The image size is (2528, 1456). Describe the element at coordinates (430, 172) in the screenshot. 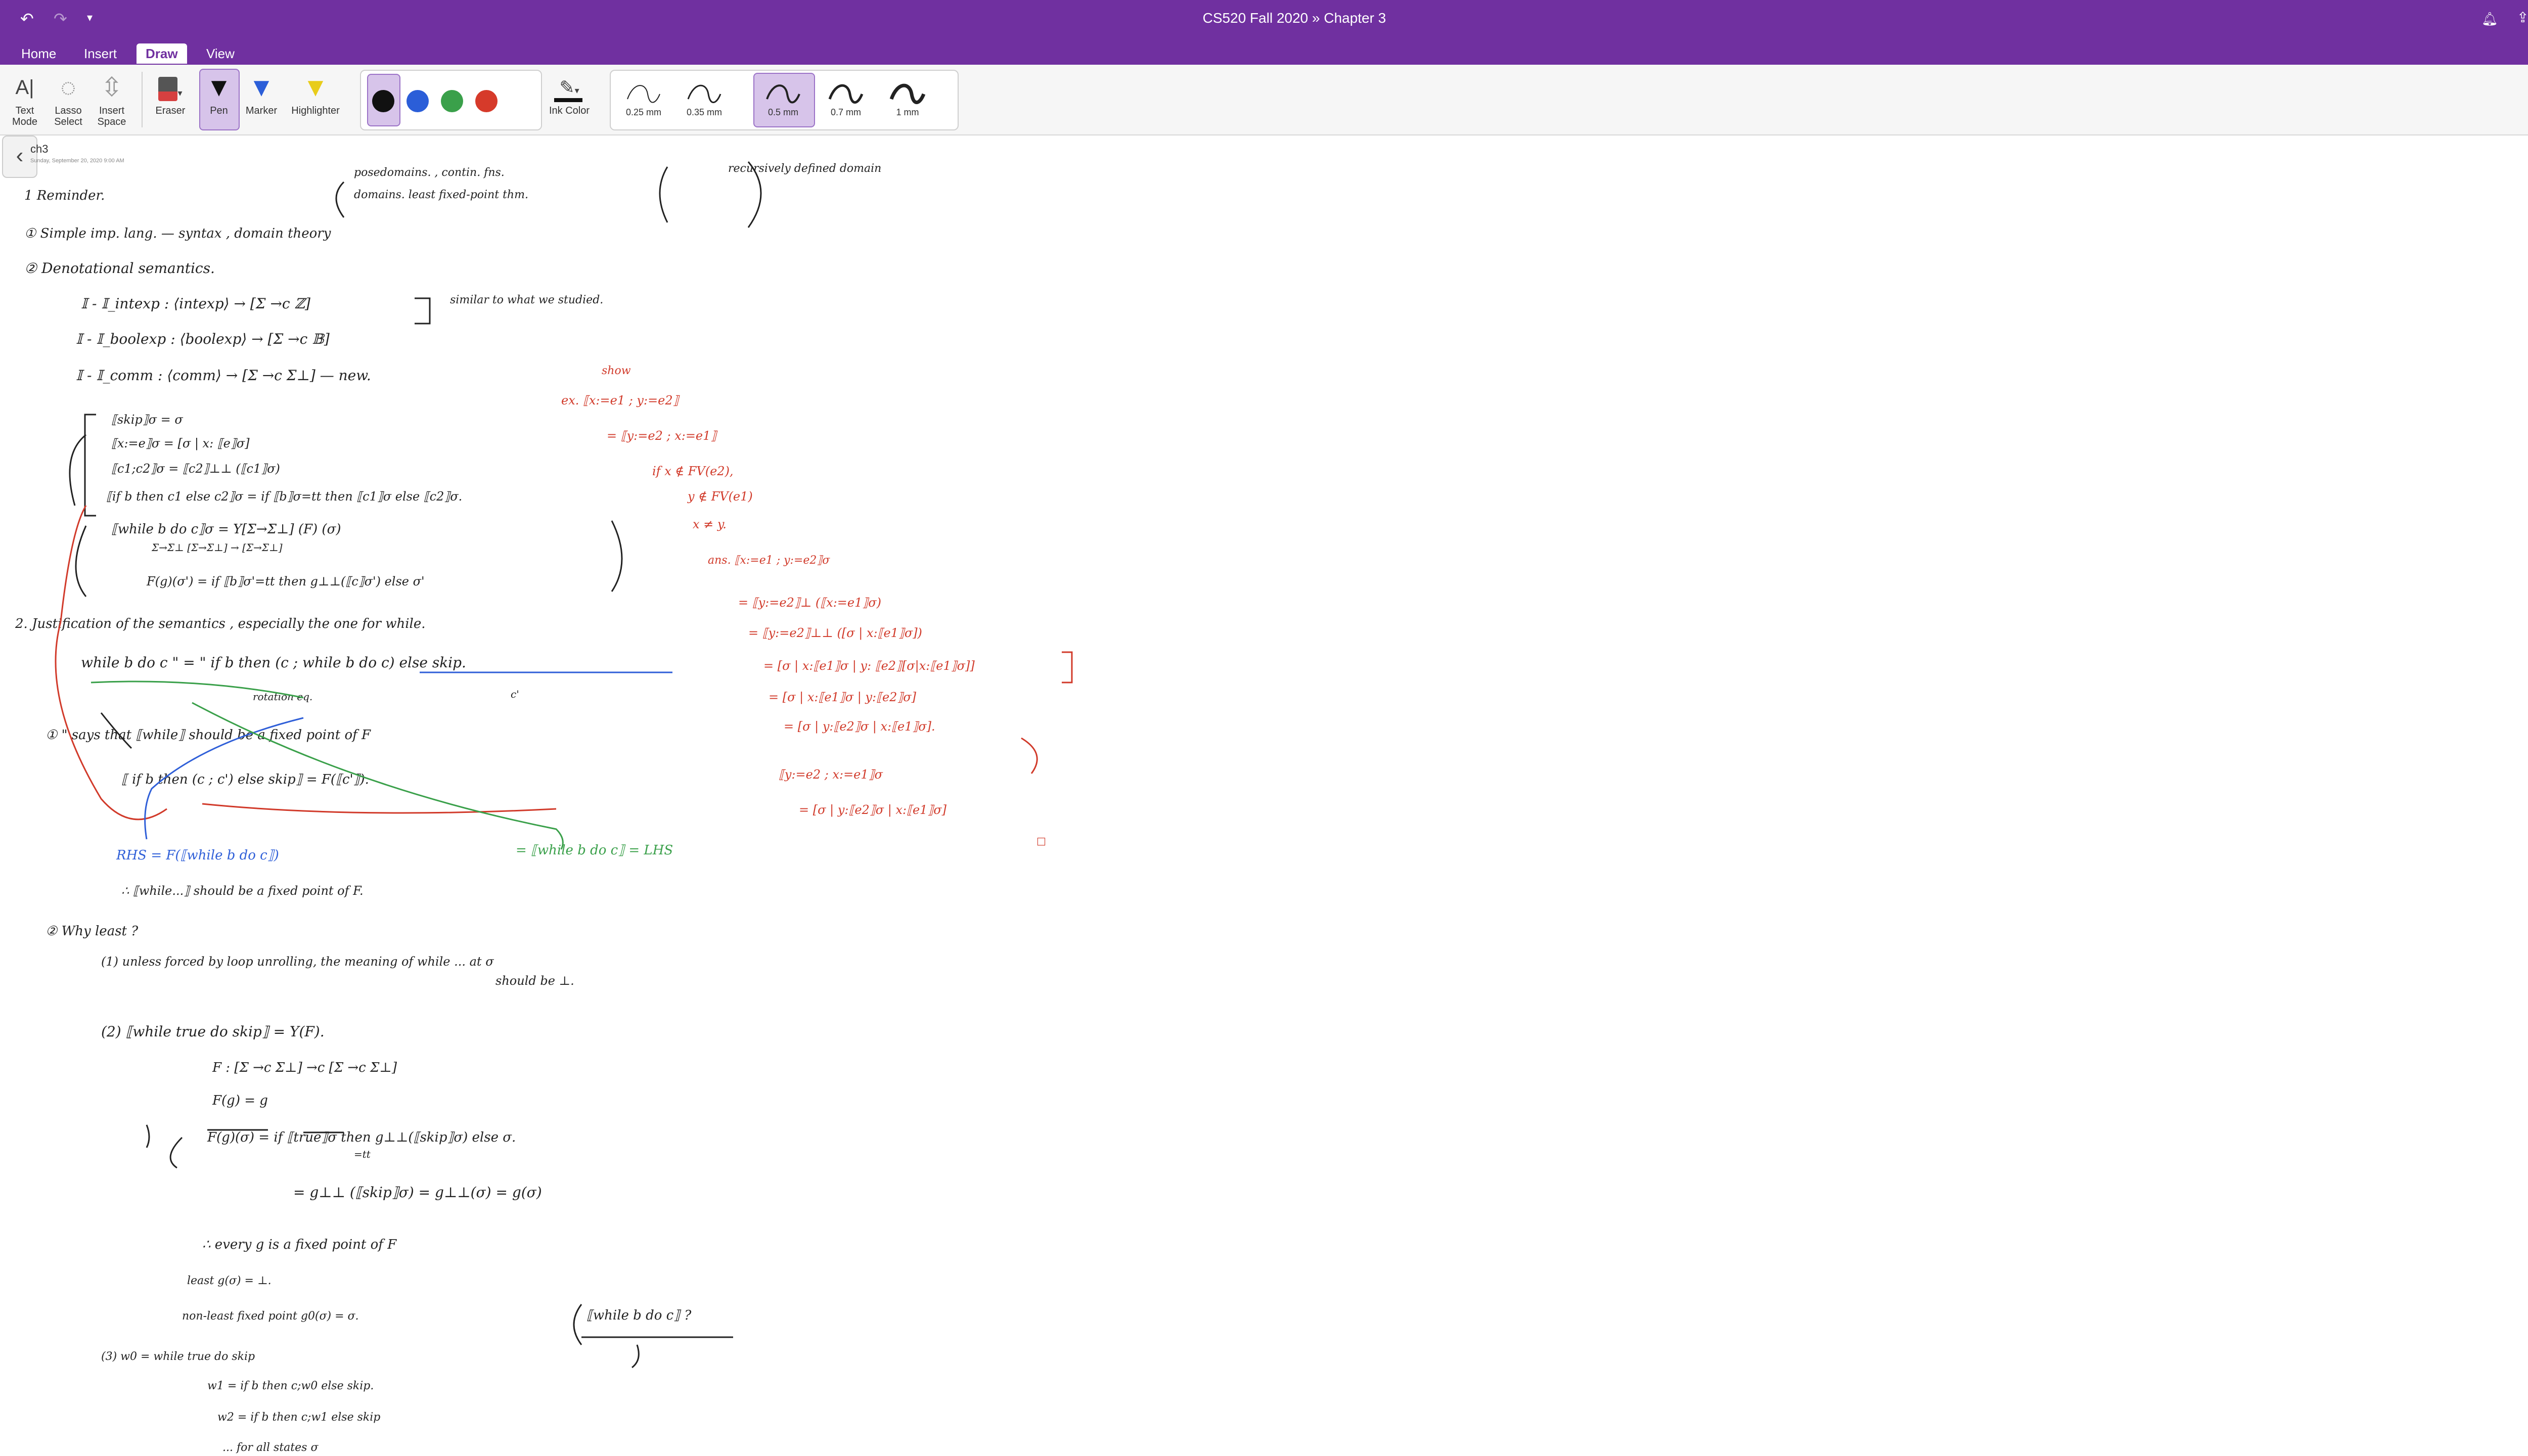

I see `ink-note-black: posedomains. , contin. fns.` at that location.